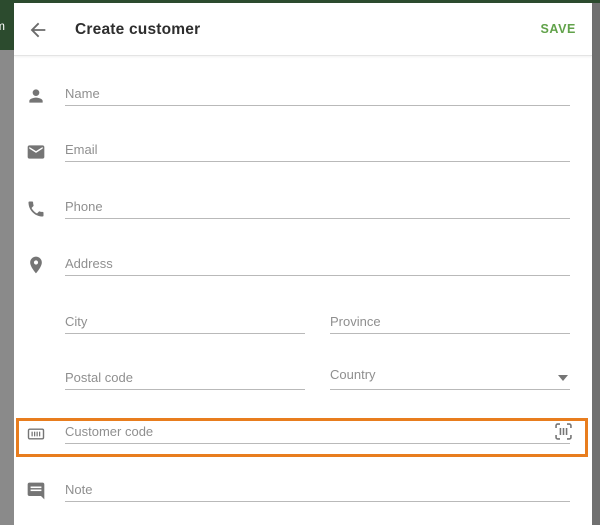  I want to click on email-input, so click(317, 149).